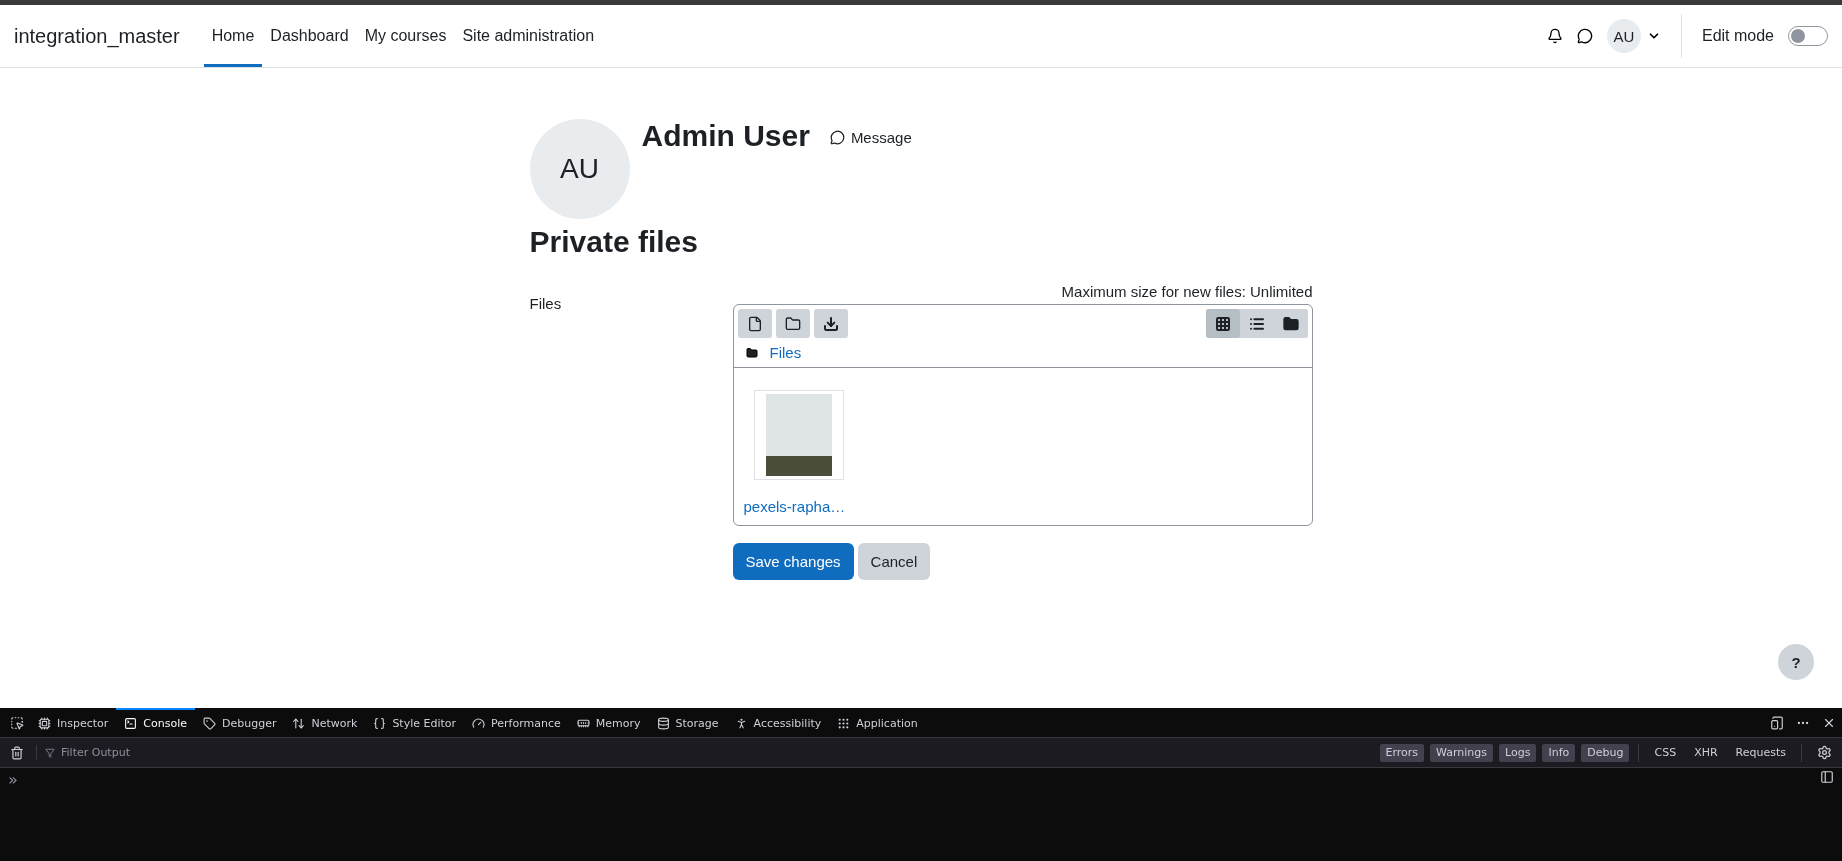 This screenshot has width=1842, height=861. What do you see at coordinates (44, 723) in the screenshot?
I see `chip-icon` at bounding box center [44, 723].